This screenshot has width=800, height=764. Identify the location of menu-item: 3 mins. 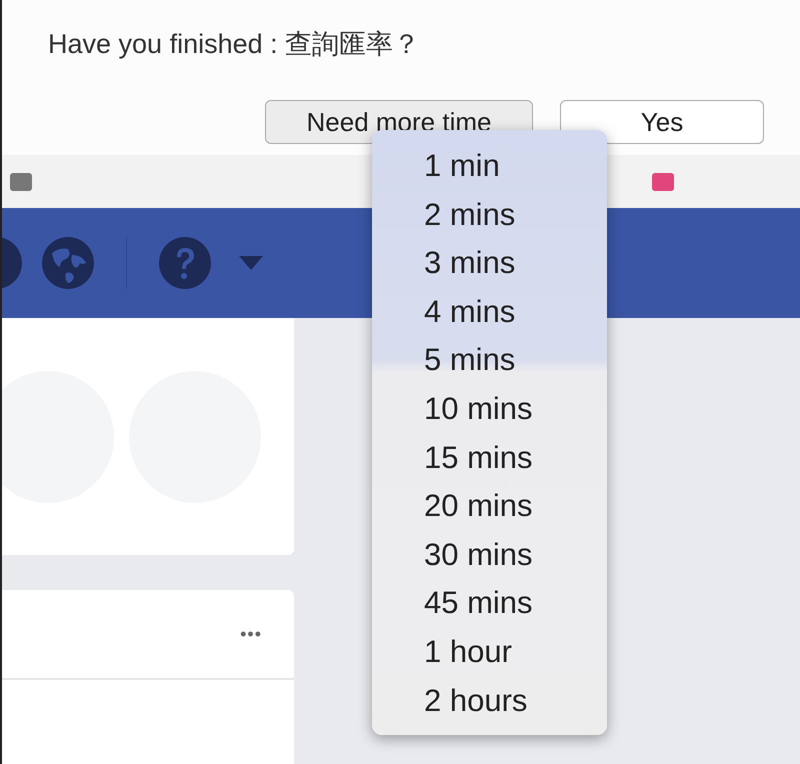
(515, 265).